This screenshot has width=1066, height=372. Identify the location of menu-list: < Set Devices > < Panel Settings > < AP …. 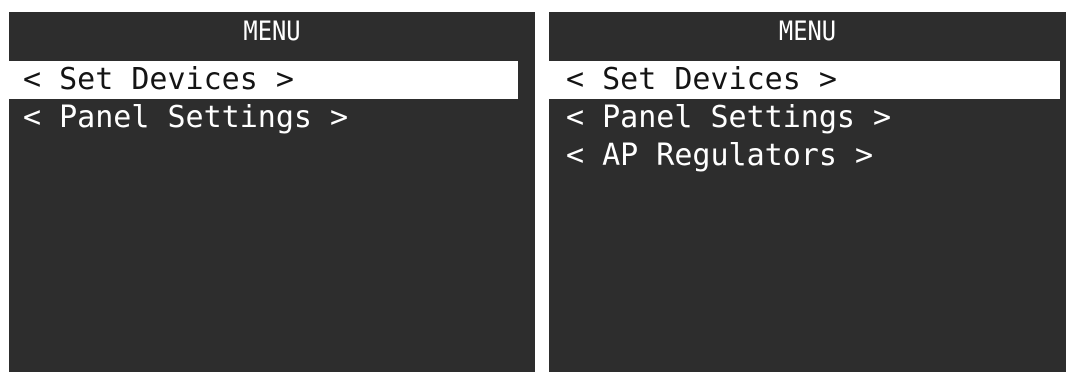
(807, 118).